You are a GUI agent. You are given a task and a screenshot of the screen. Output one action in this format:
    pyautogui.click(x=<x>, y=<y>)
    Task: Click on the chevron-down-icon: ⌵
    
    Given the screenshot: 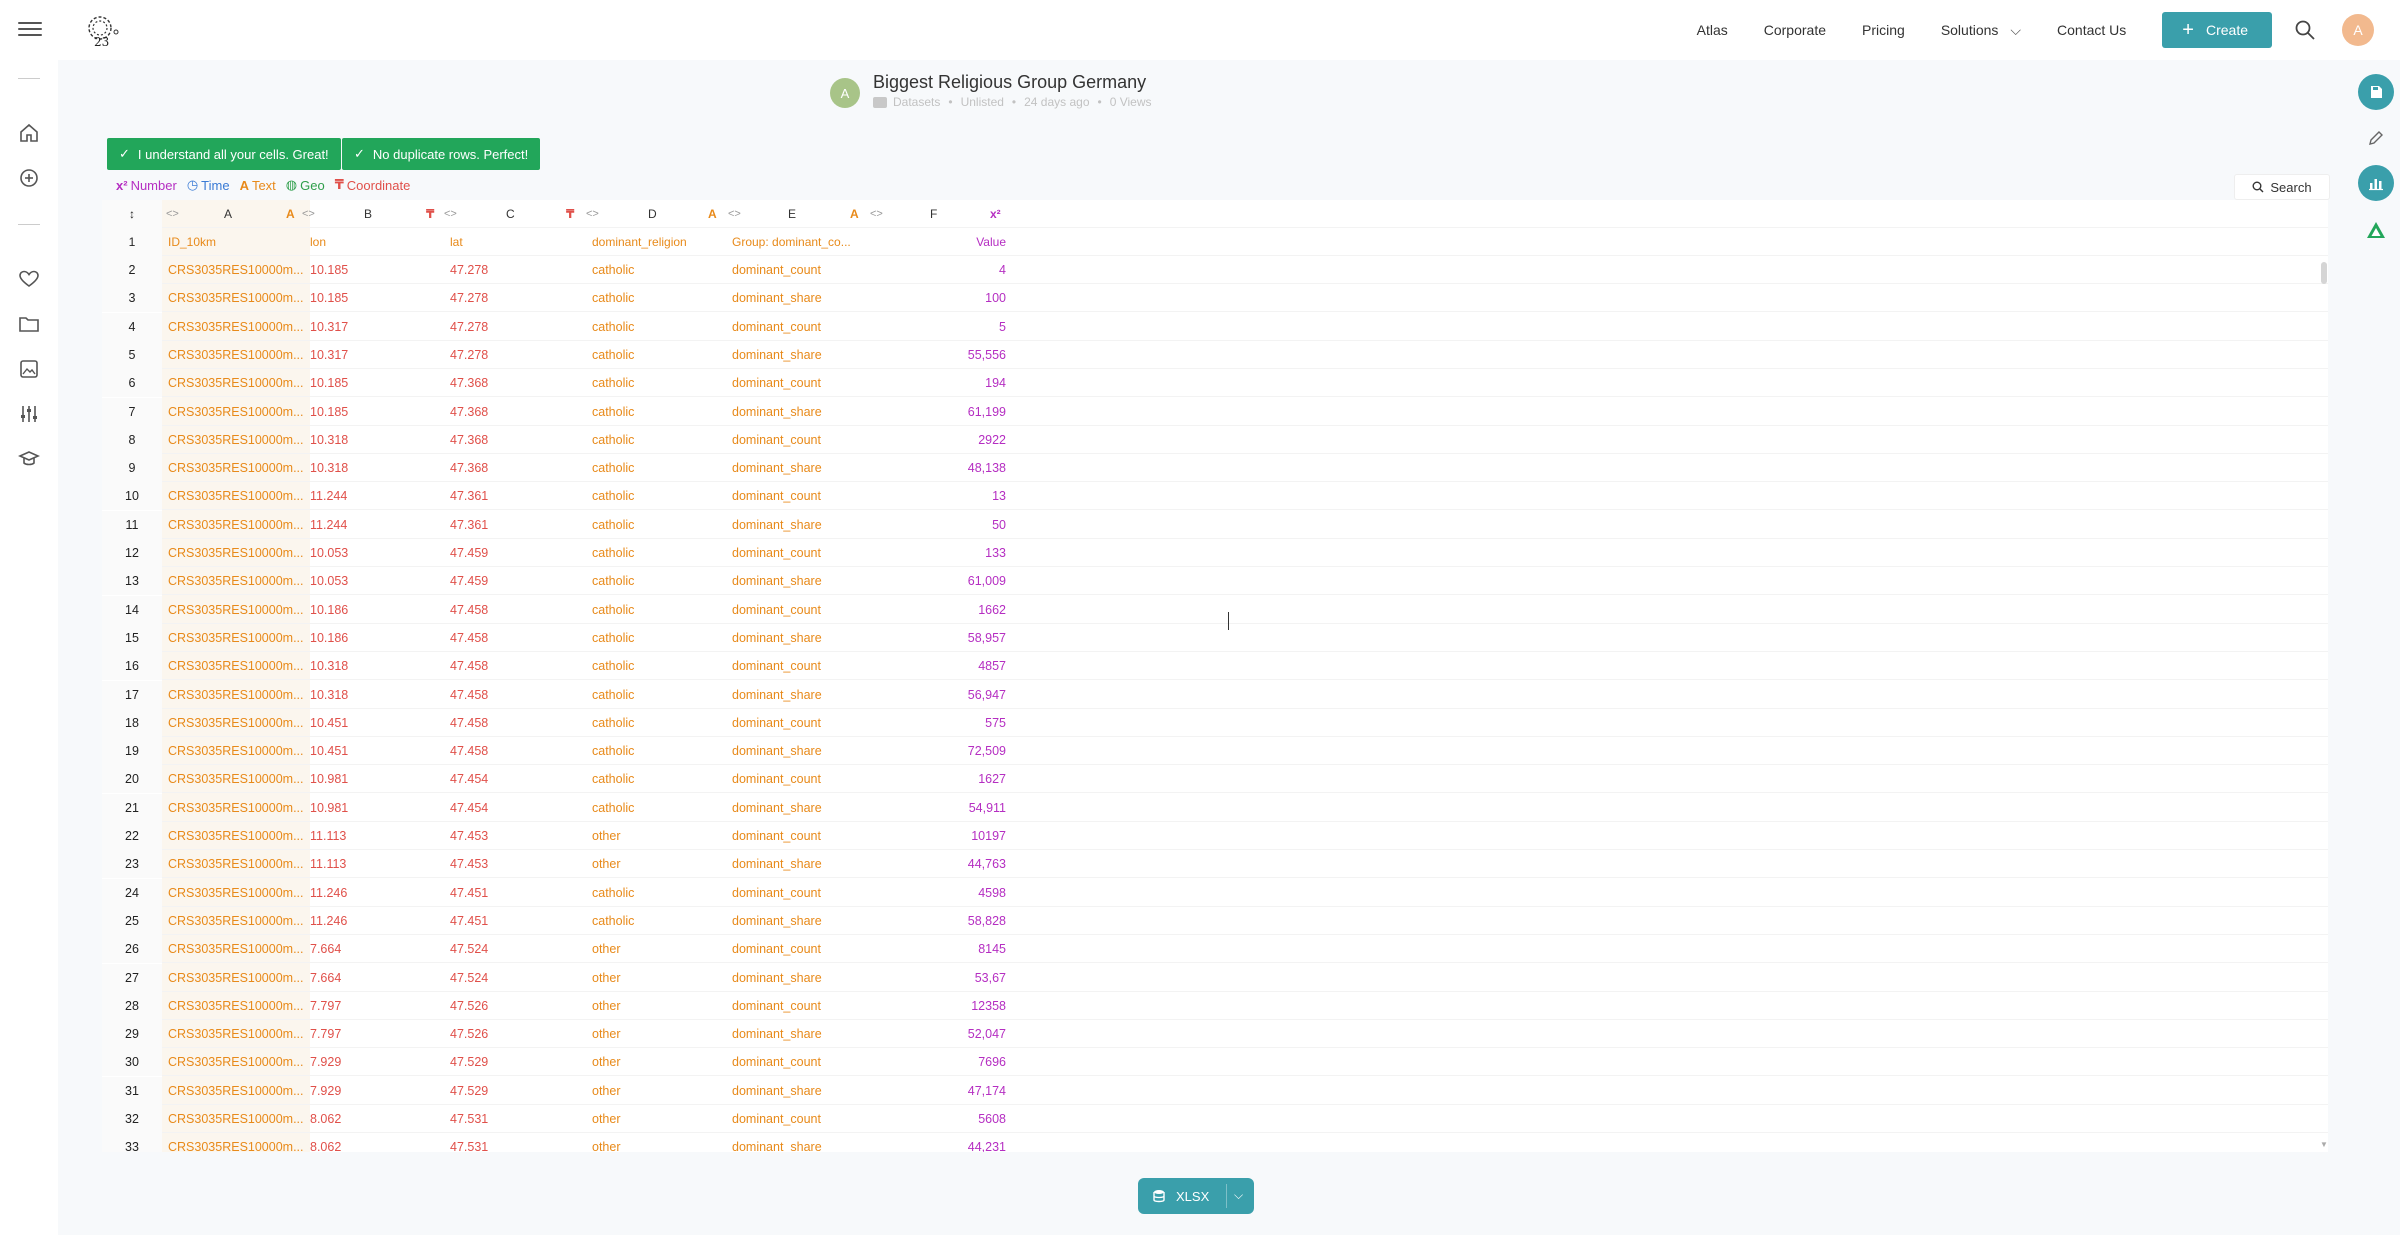 What is the action you would take?
    pyautogui.click(x=1238, y=1195)
    